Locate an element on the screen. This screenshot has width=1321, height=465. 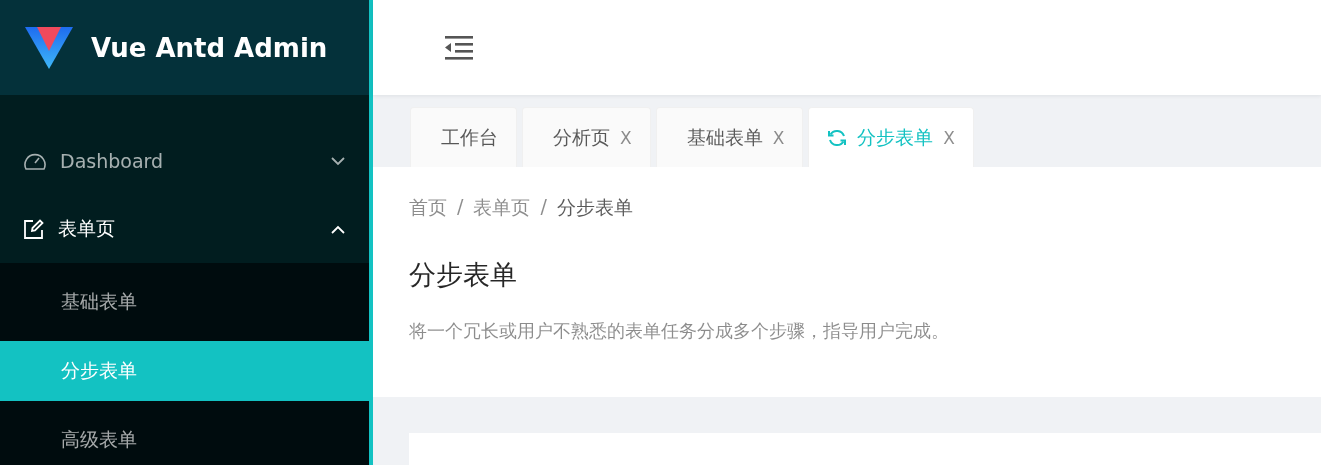
page-description: 将一个冗长或用户不熟悉的表单任务分成多个步骤，指导用户完成。 is located at coordinates (679, 331).